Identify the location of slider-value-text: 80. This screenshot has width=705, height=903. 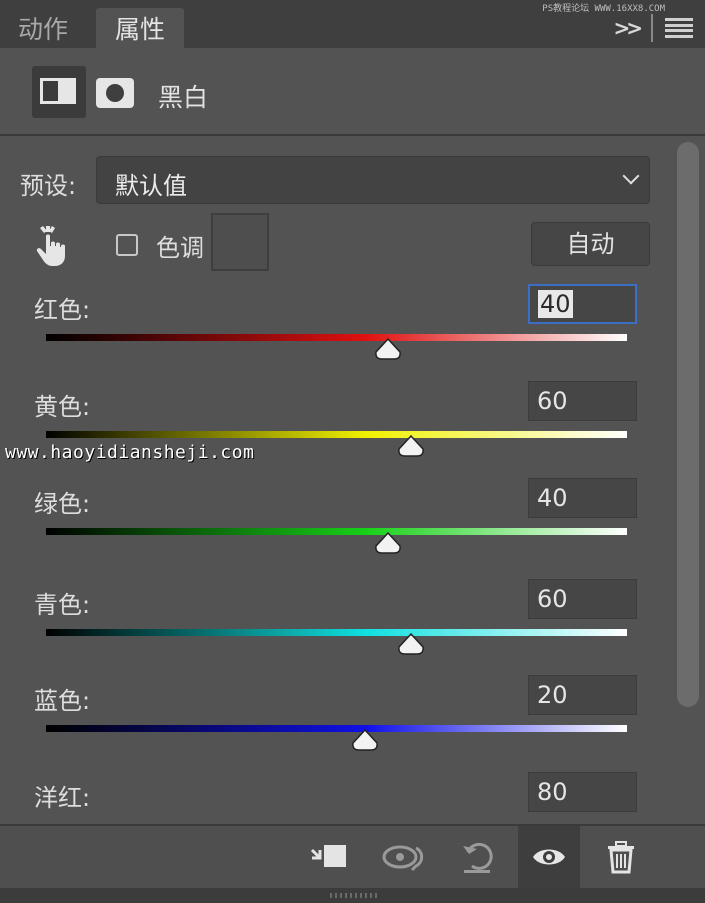
(552, 792).